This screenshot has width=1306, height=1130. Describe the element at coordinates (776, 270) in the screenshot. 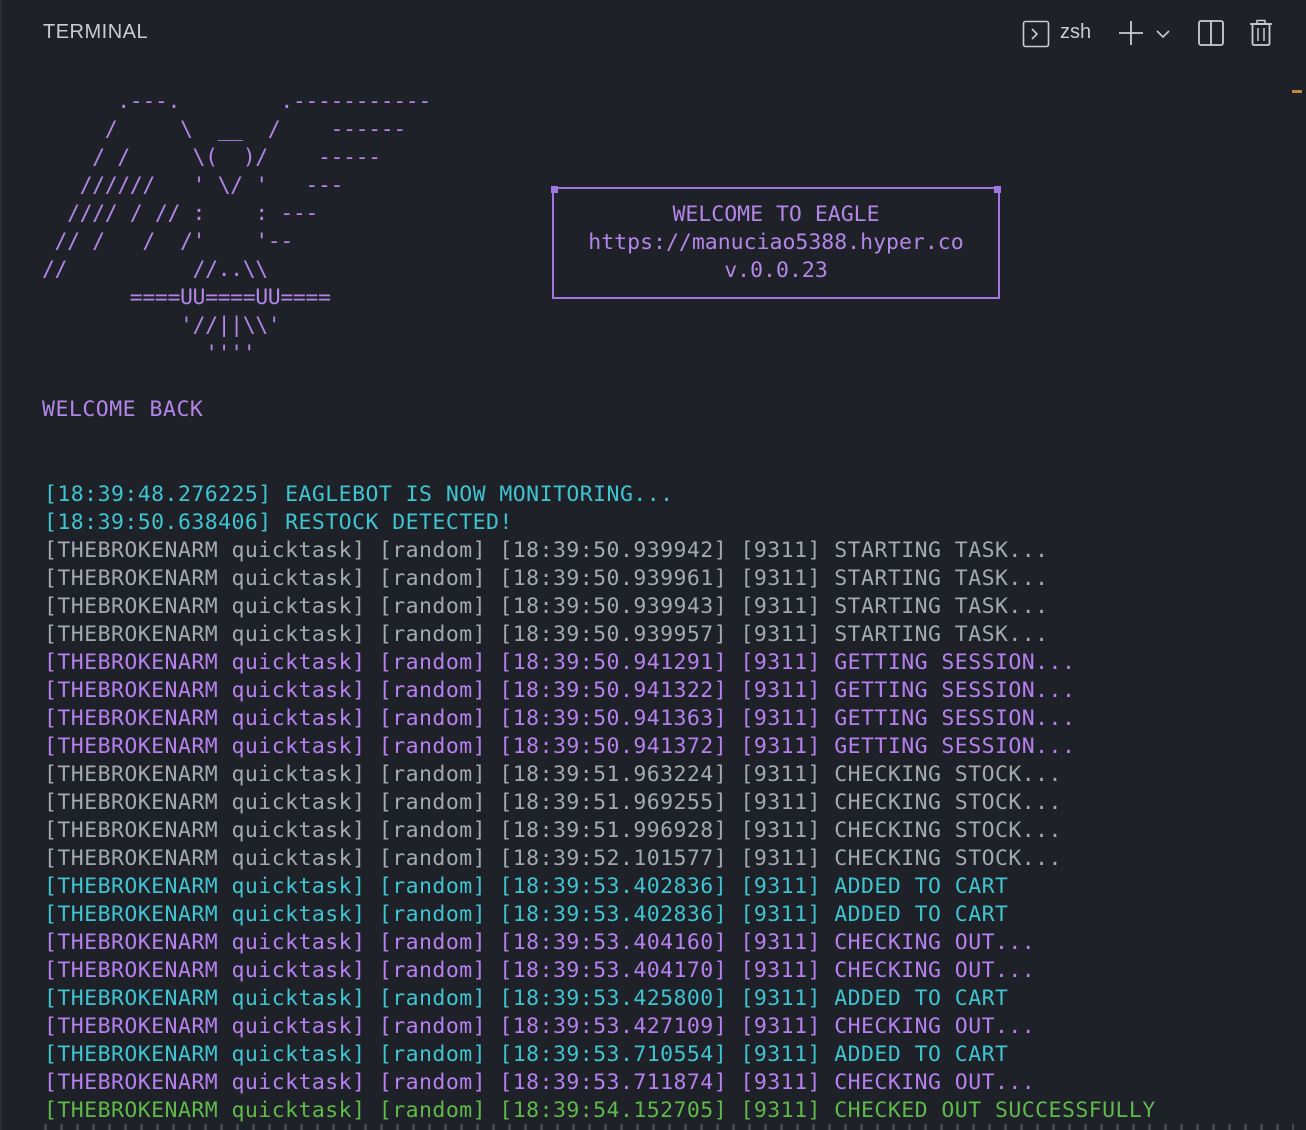

I see `welcome-version: v.0.0.23` at that location.